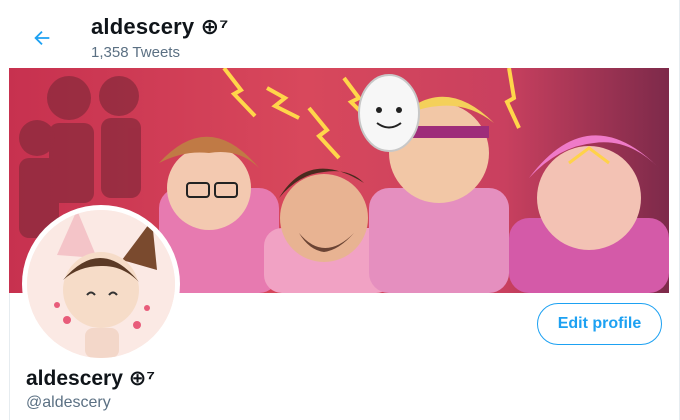  I want to click on header-display-name: aldescery ⊕⁷, so click(160, 27).